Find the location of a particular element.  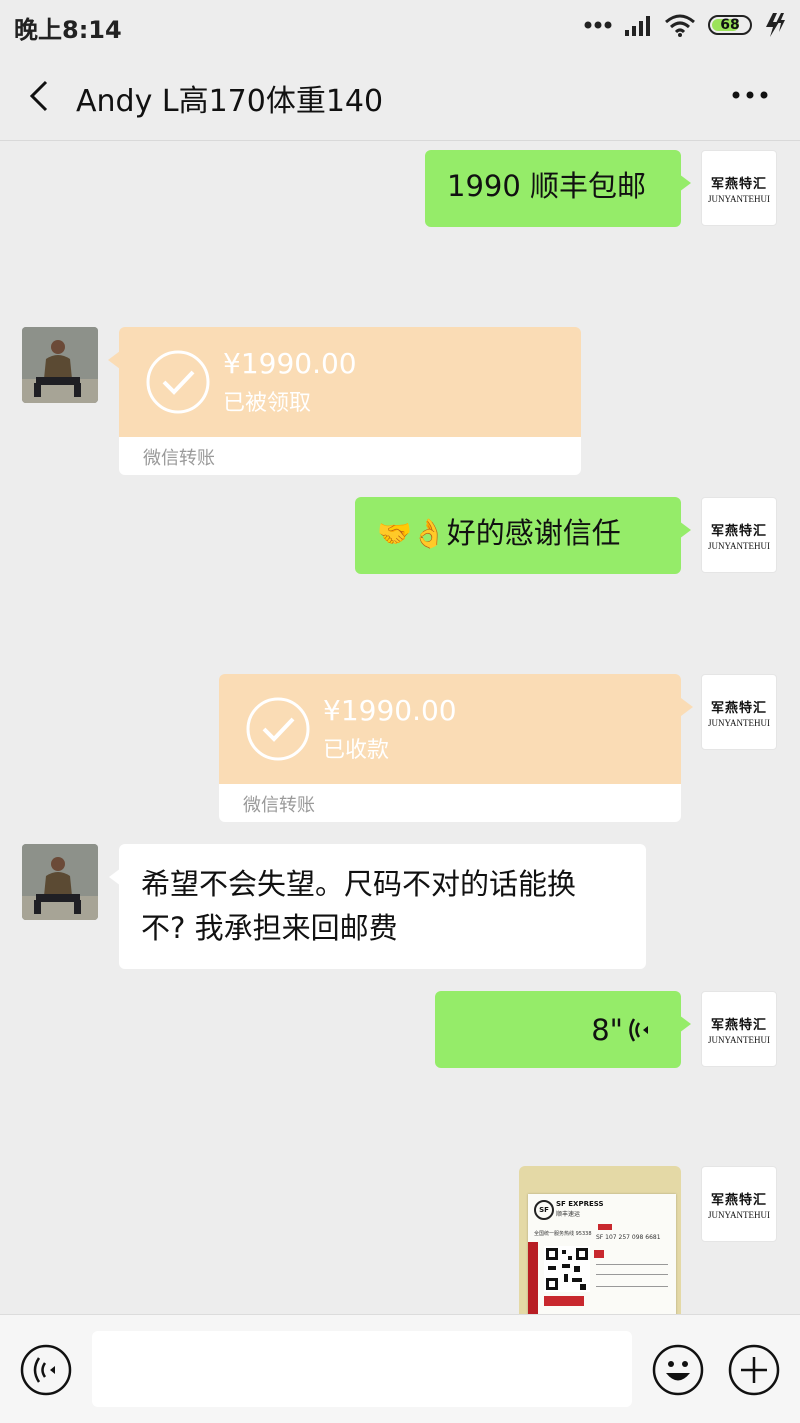

transfer-card-collected: 微信转账 ¥1990.00 已收款 is located at coordinates (450, 748).